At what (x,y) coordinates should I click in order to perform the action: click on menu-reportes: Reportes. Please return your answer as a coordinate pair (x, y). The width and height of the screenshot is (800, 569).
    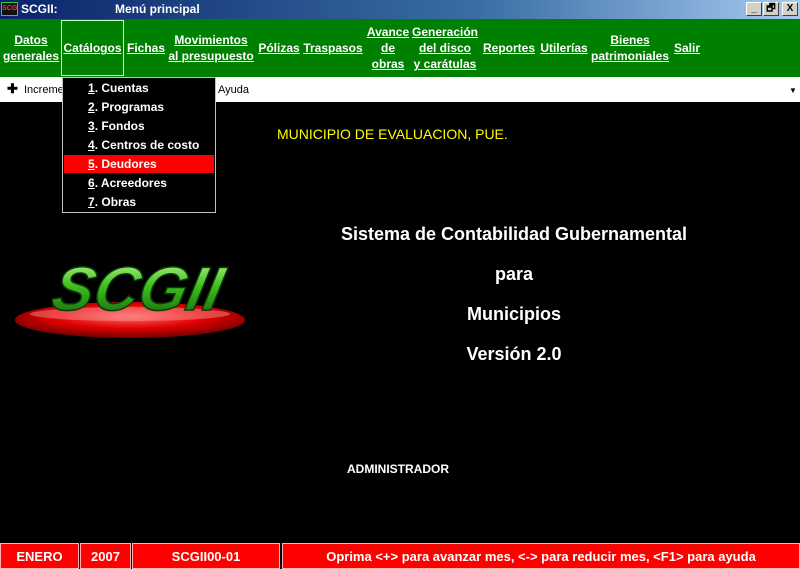
    Looking at the image, I should click on (509, 48).